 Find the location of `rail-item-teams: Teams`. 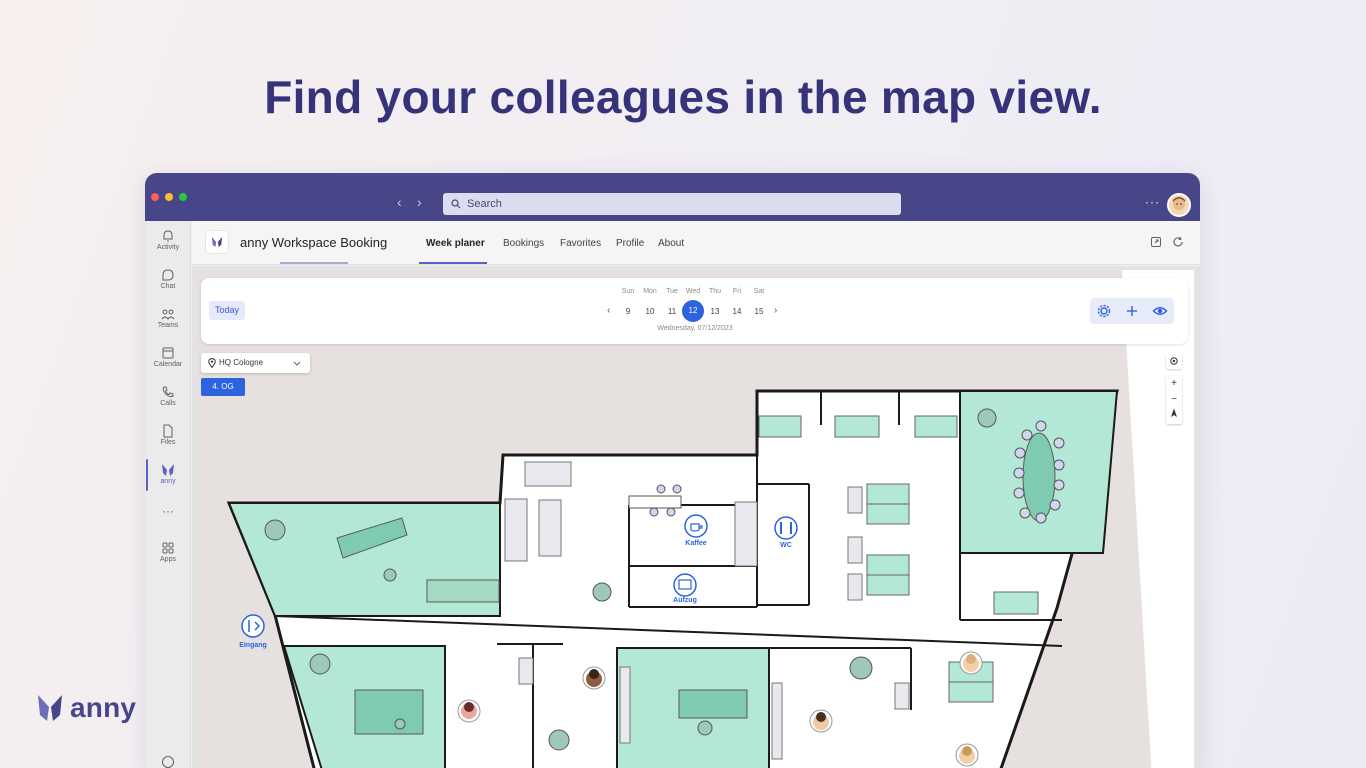

rail-item-teams: Teams is located at coordinates (168, 318).